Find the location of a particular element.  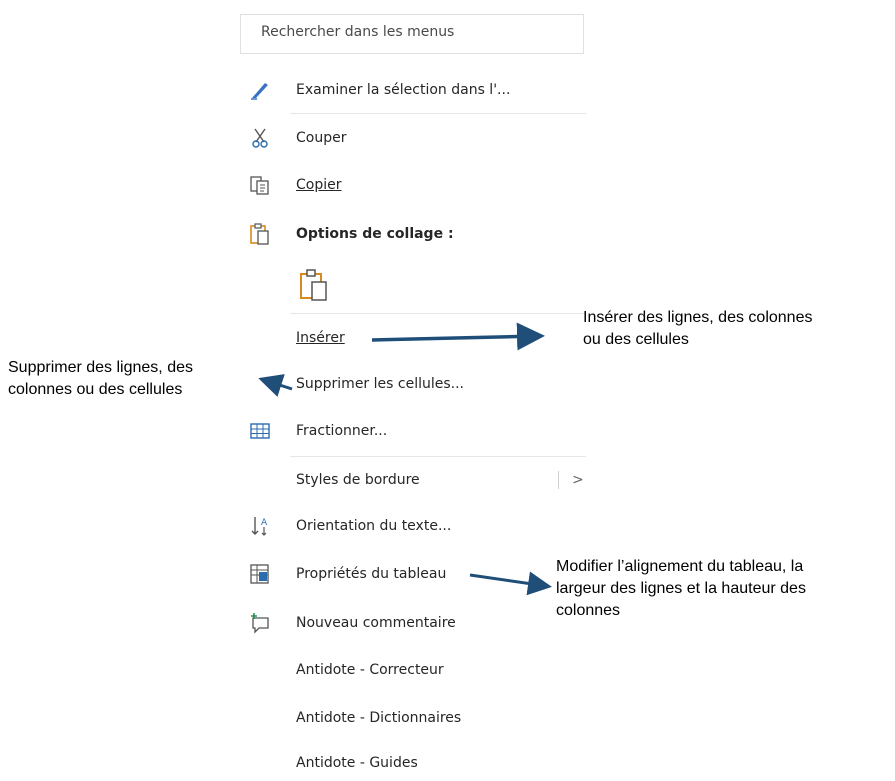

arrow-supprimer is located at coordinates (275, 385).